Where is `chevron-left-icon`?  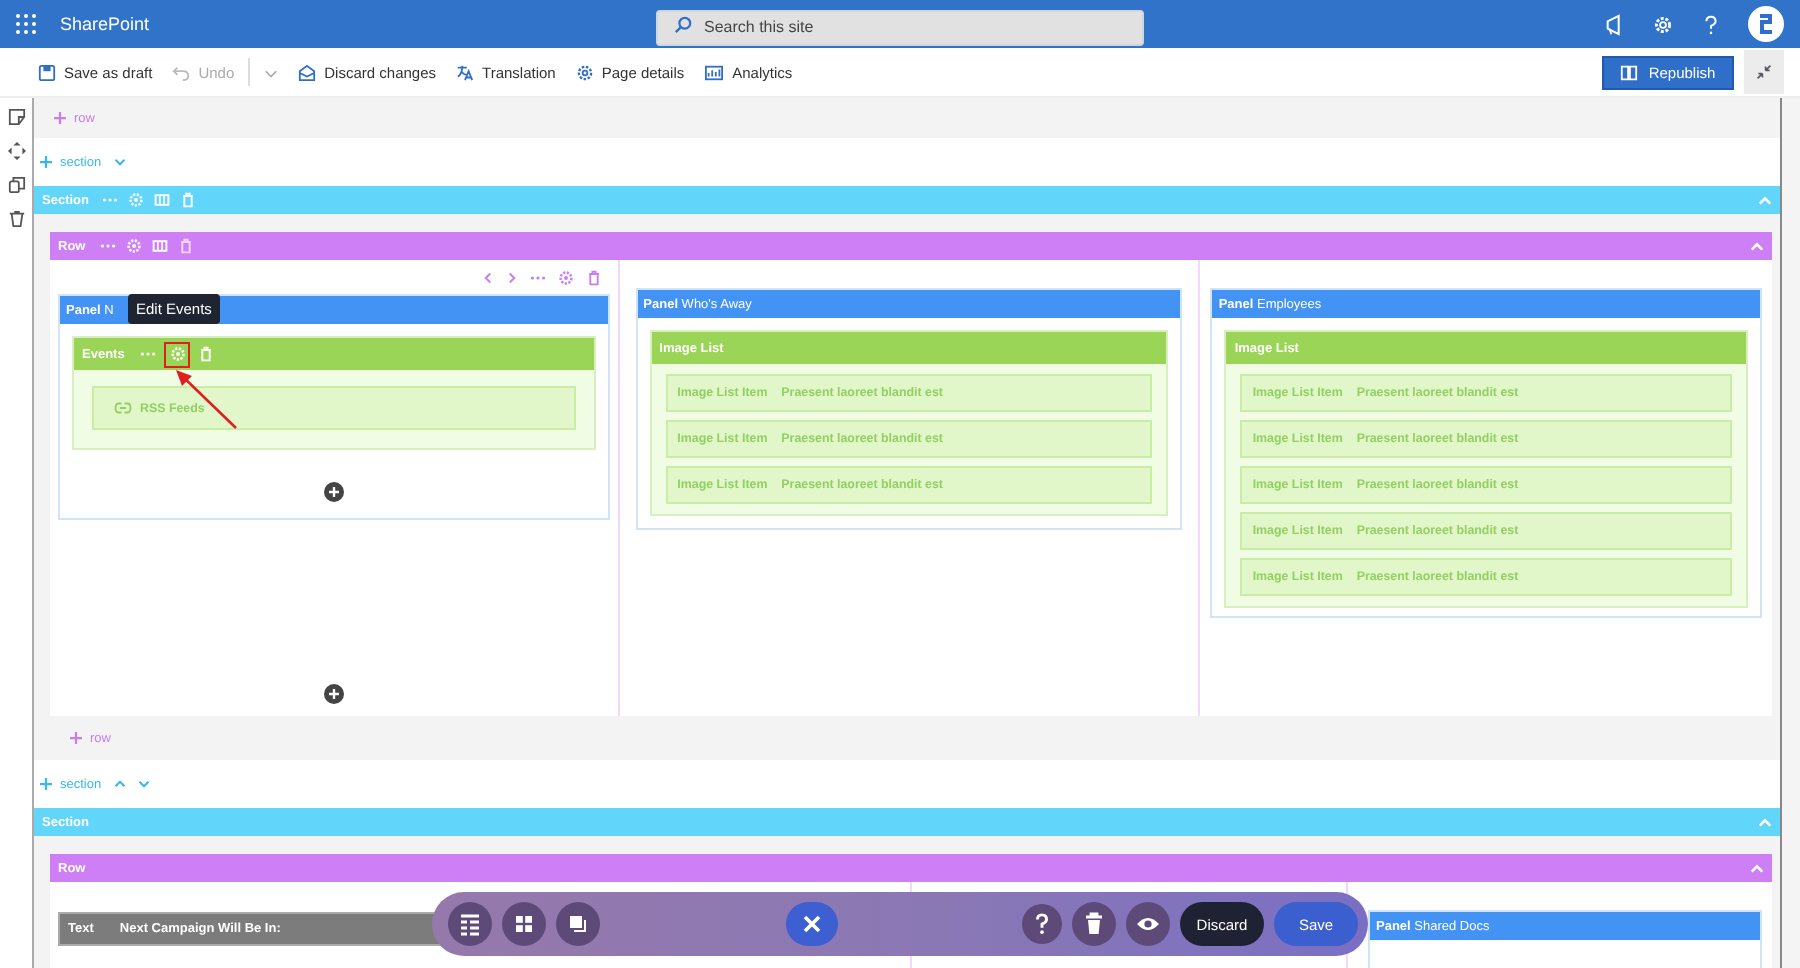 chevron-left-icon is located at coordinates (487, 278).